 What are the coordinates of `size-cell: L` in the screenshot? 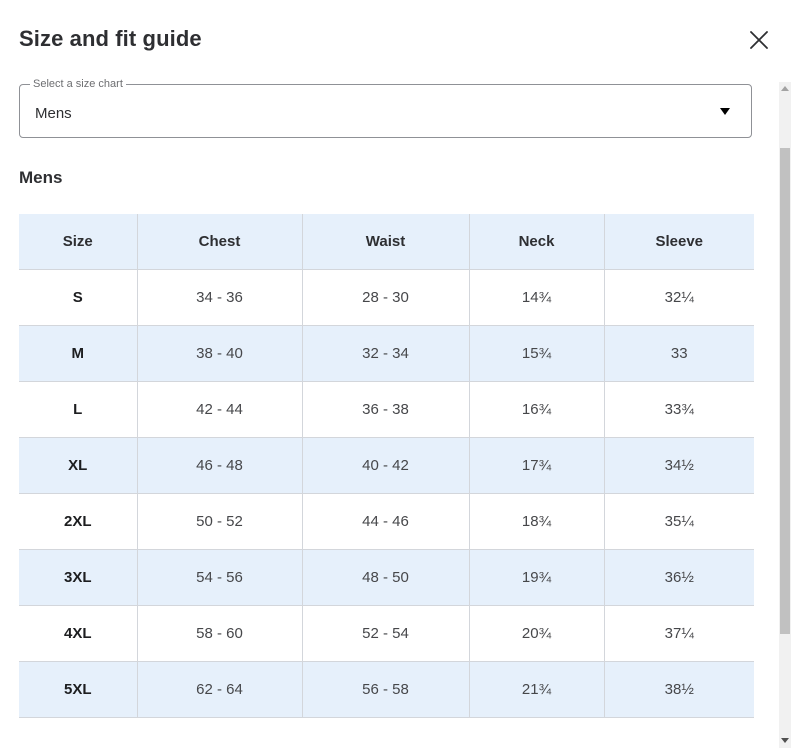 It's located at (78, 409).